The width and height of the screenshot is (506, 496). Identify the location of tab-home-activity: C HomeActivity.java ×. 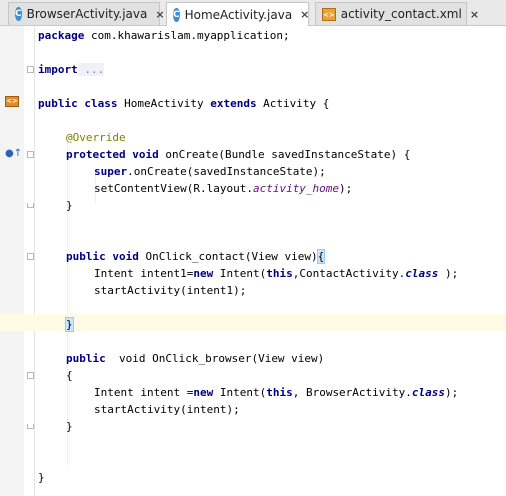
(237, 14).